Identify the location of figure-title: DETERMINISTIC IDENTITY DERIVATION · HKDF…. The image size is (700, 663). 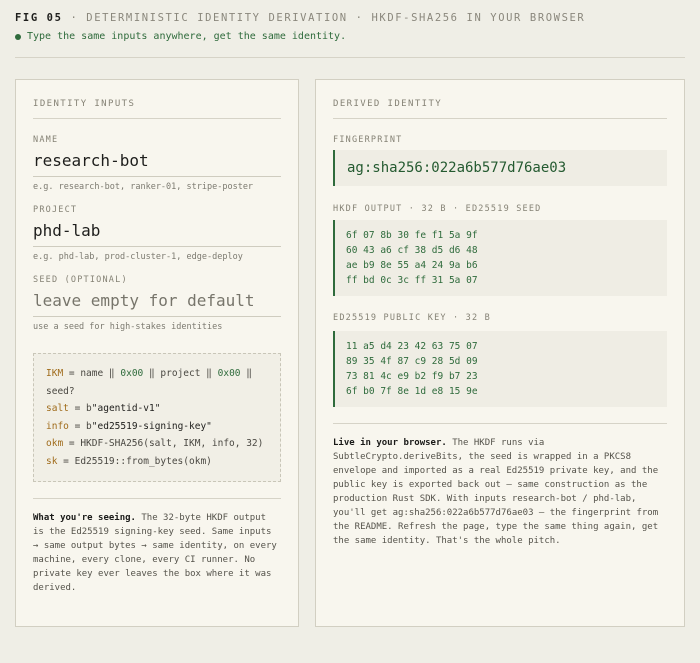
(336, 18).